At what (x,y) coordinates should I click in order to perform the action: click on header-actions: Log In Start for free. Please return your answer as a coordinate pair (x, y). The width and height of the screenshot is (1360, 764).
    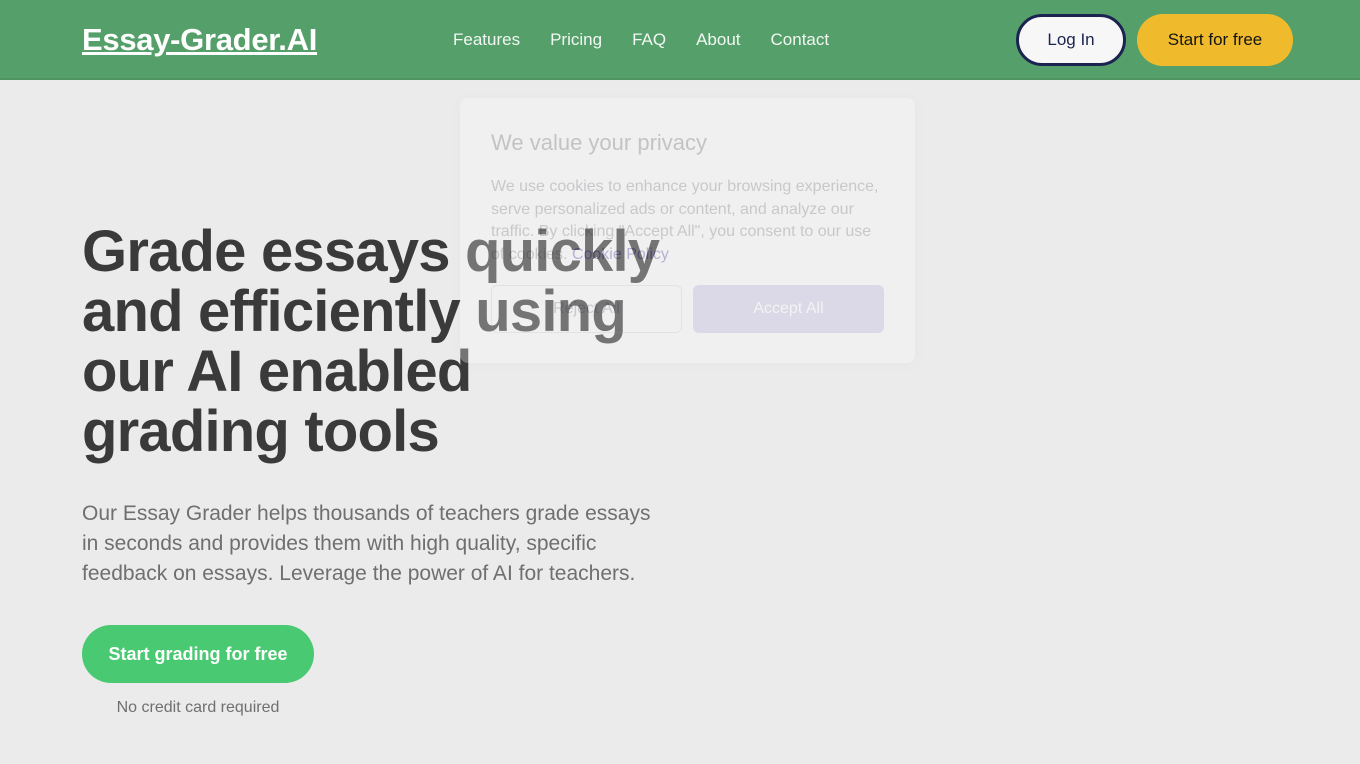
    Looking at the image, I should click on (1154, 40).